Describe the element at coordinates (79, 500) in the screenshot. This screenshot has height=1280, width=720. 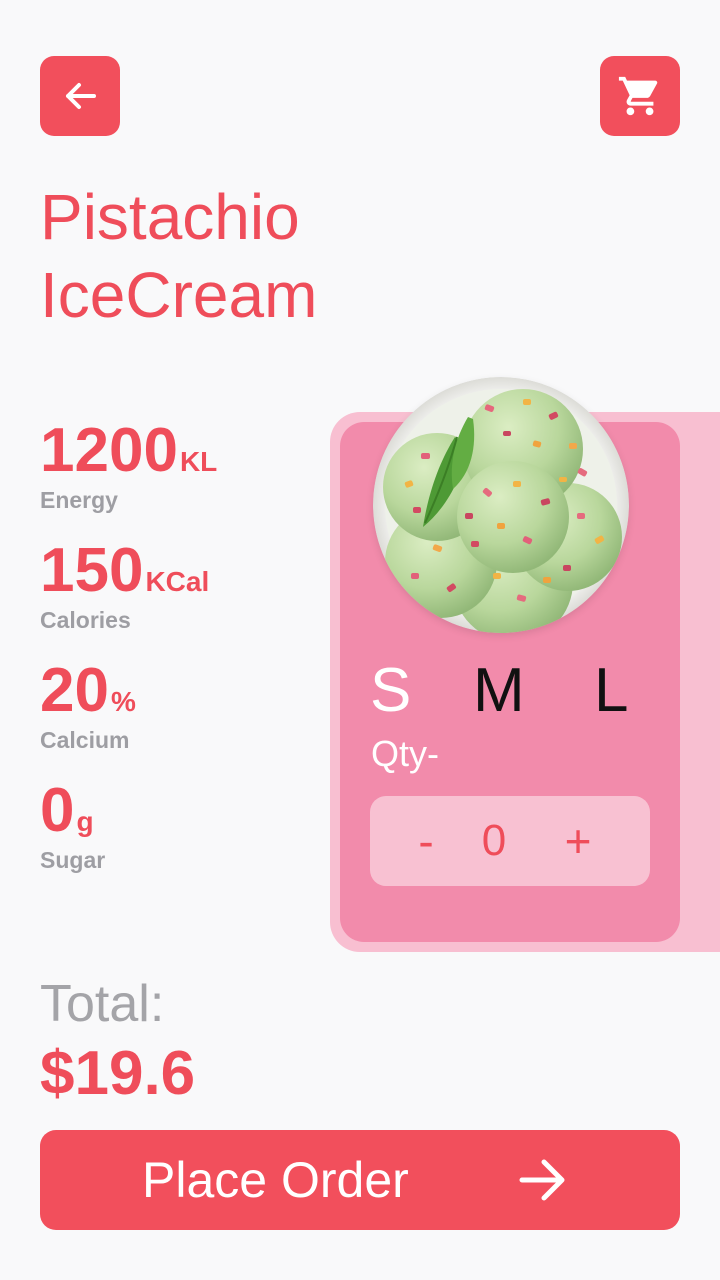
I see `stat-energy-label: Energy` at that location.